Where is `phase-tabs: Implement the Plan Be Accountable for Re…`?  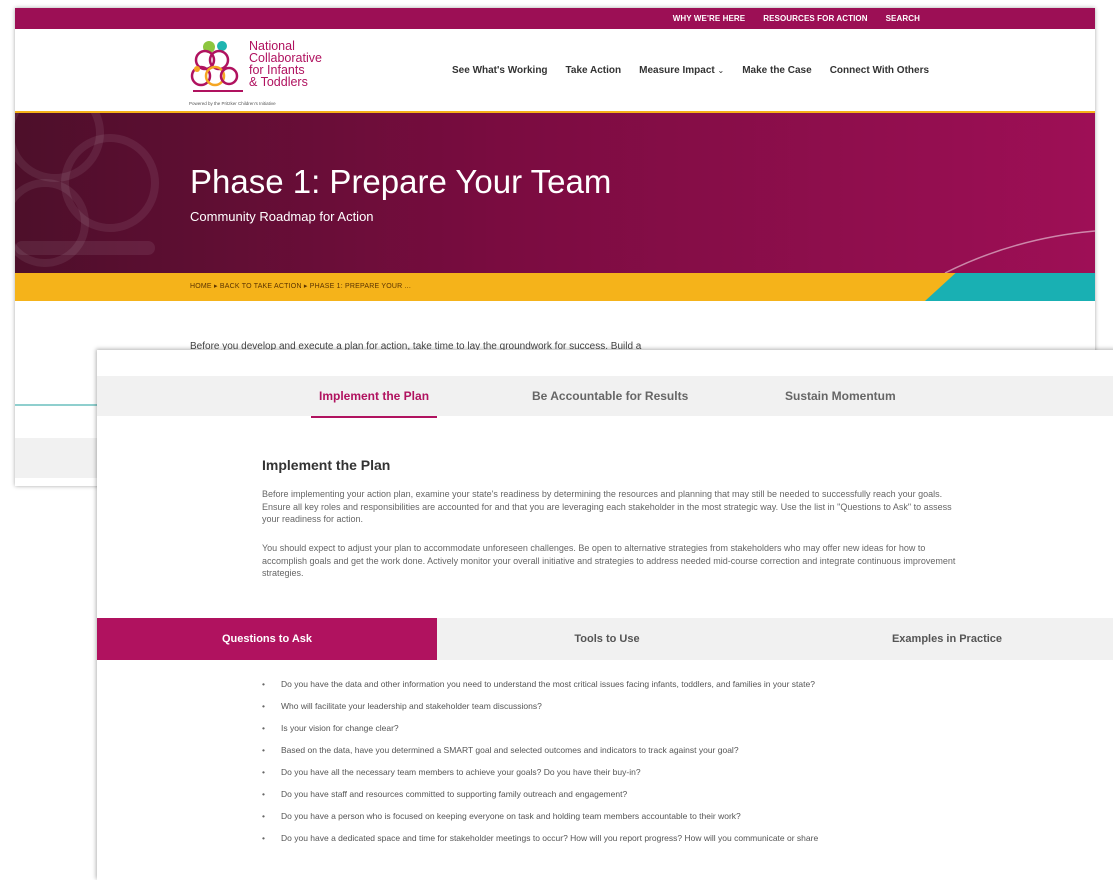 phase-tabs: Implement the Plan Be Accountable for Re… is located at coordinates (605, 397).